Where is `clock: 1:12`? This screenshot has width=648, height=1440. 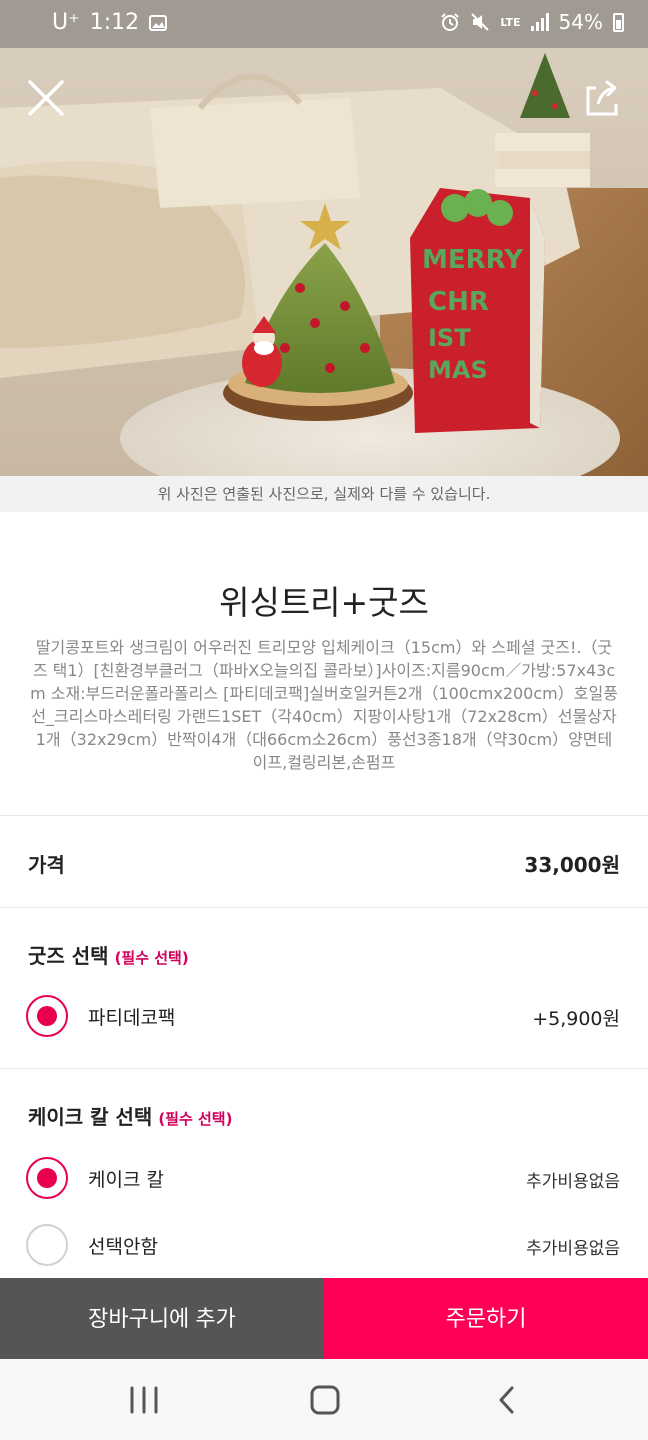 clock: 1:12 is located at coordinates (114, 22).